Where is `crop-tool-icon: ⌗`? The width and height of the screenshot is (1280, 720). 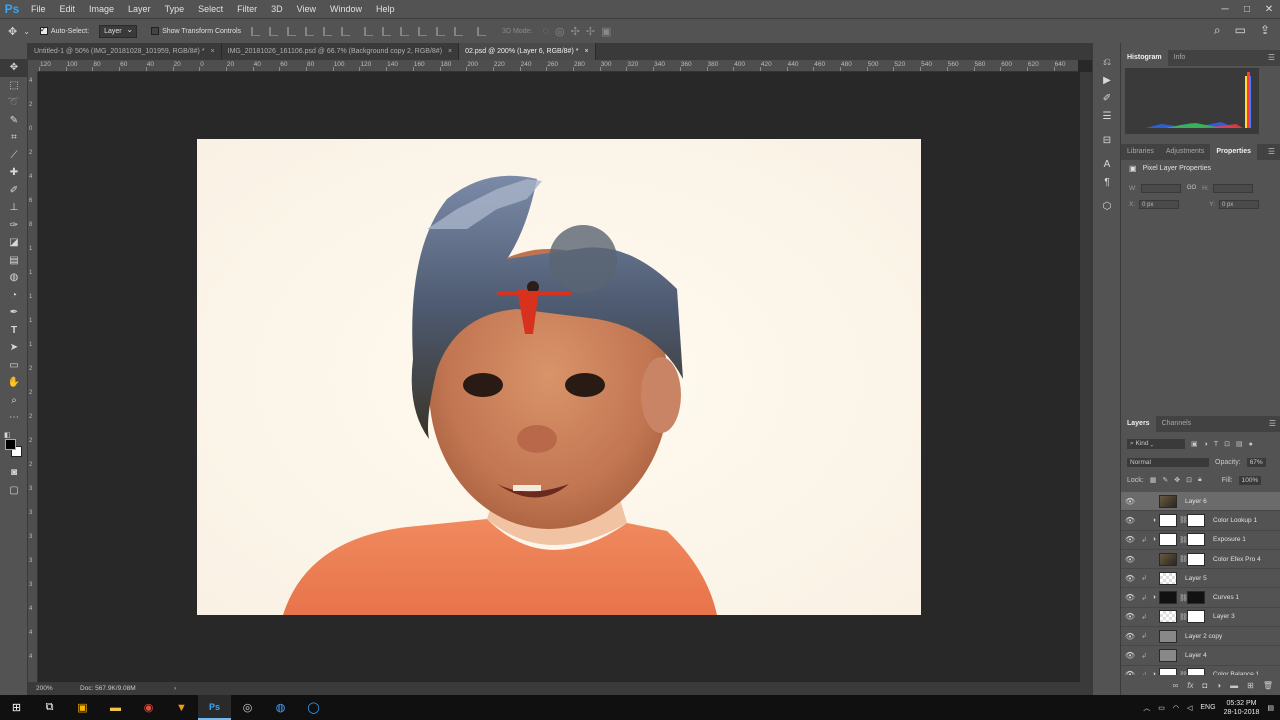 crop-tool-icon: ⌗ is located at coordinates (14, 138).